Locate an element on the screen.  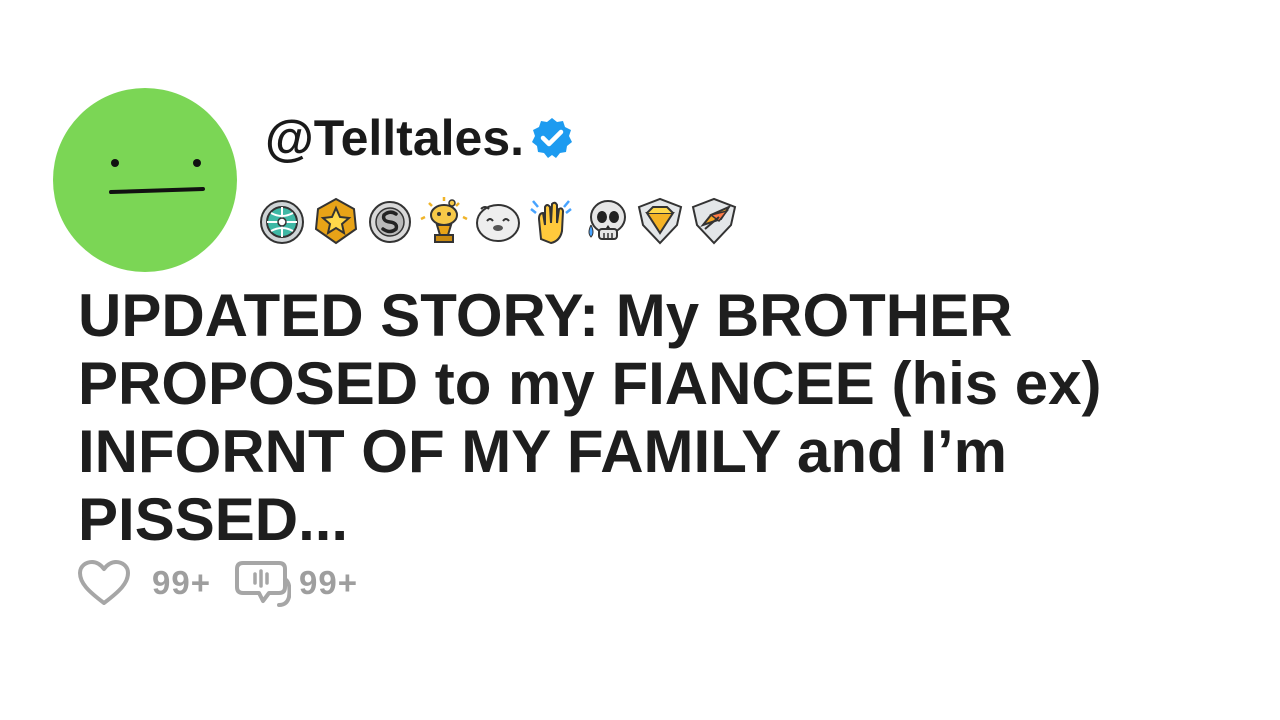
comment-icon is located at coordinates (262, 583).